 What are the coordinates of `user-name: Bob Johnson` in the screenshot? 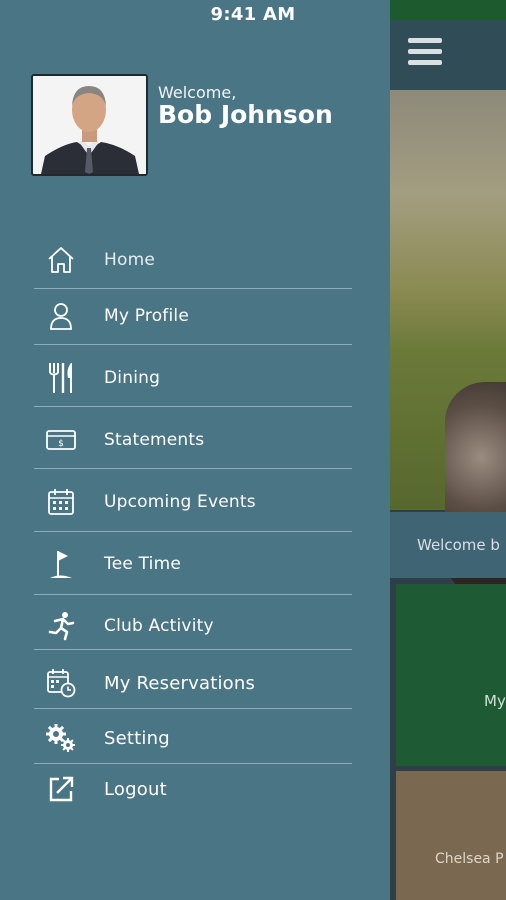 It's located at (245, 114).